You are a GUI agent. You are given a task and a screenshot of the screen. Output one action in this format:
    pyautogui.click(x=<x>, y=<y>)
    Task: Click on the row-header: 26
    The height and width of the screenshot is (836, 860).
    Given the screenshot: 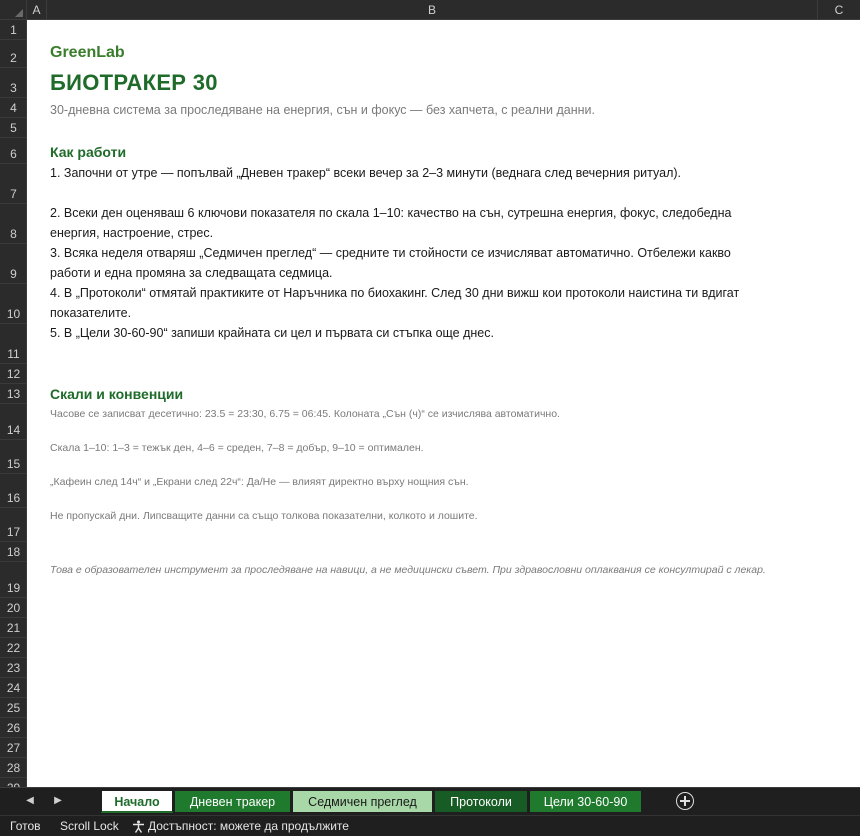 What is the action you would take?
    pyautogui.click(x=13, y=728)
    